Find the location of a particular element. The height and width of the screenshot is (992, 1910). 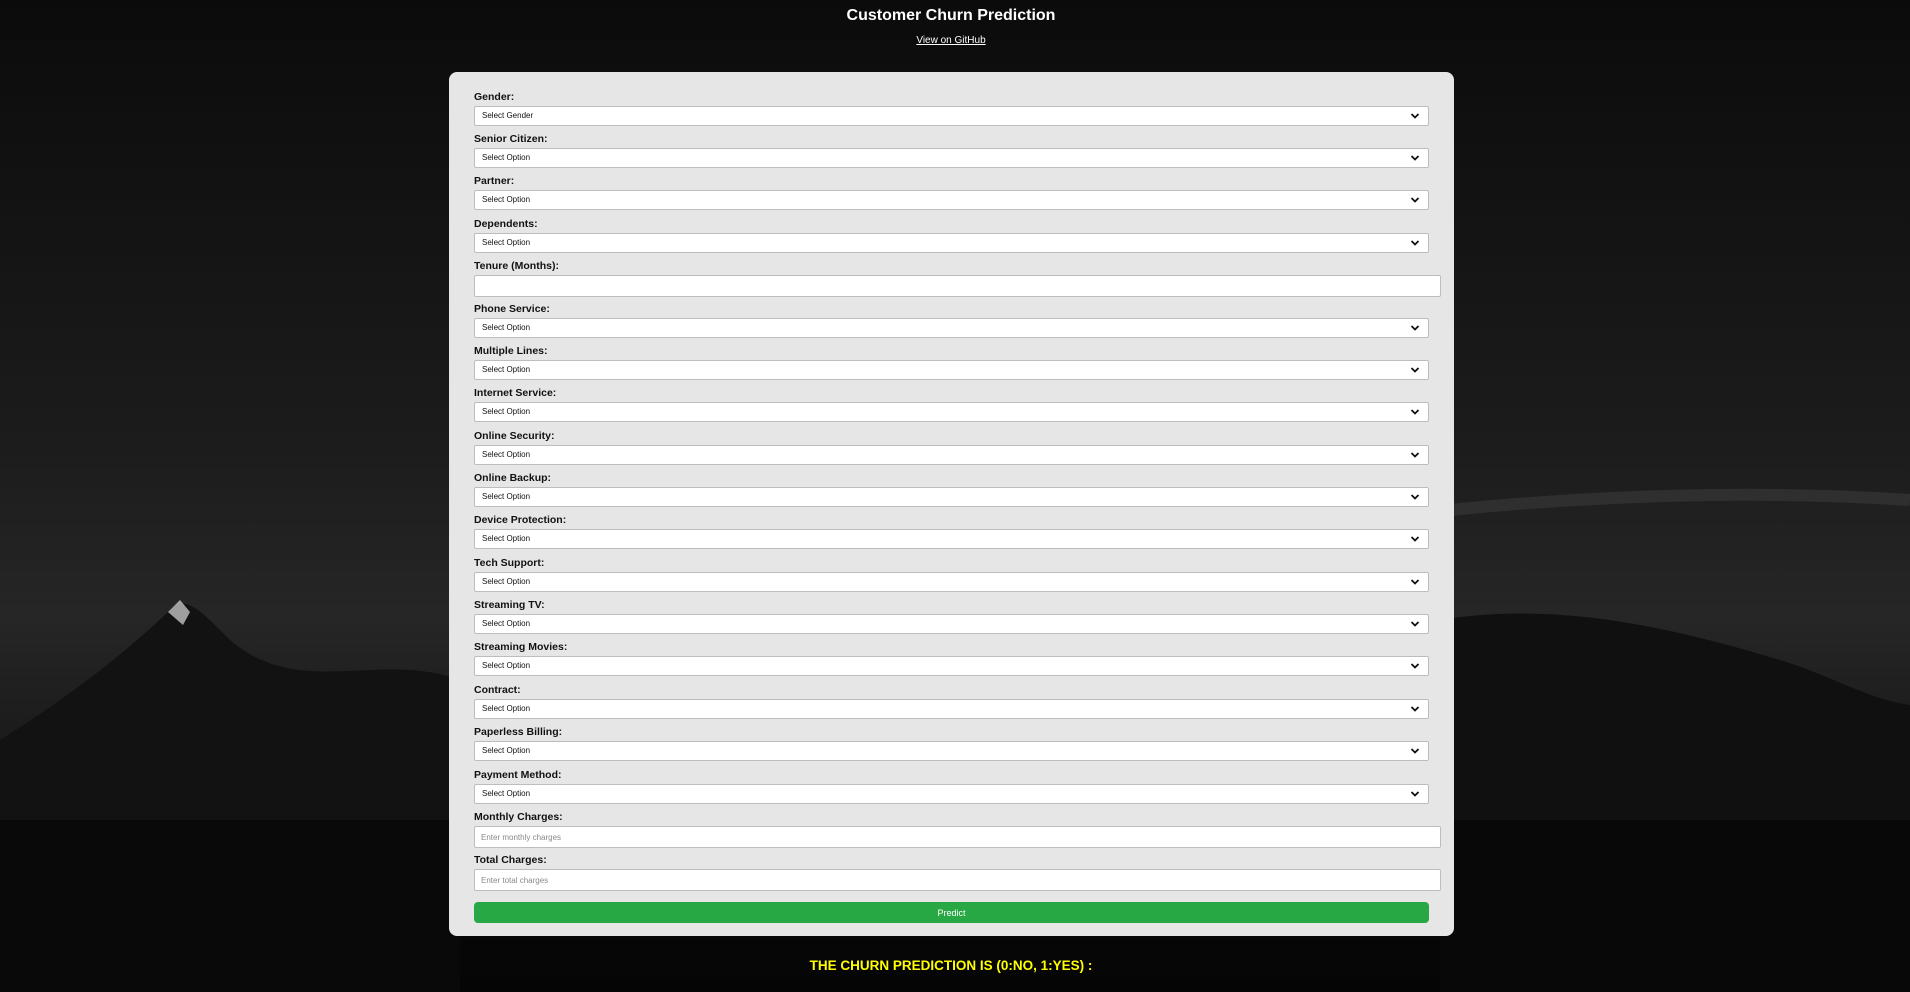

field-contract: Contract: Select Option is located at coordinates (951, 701).